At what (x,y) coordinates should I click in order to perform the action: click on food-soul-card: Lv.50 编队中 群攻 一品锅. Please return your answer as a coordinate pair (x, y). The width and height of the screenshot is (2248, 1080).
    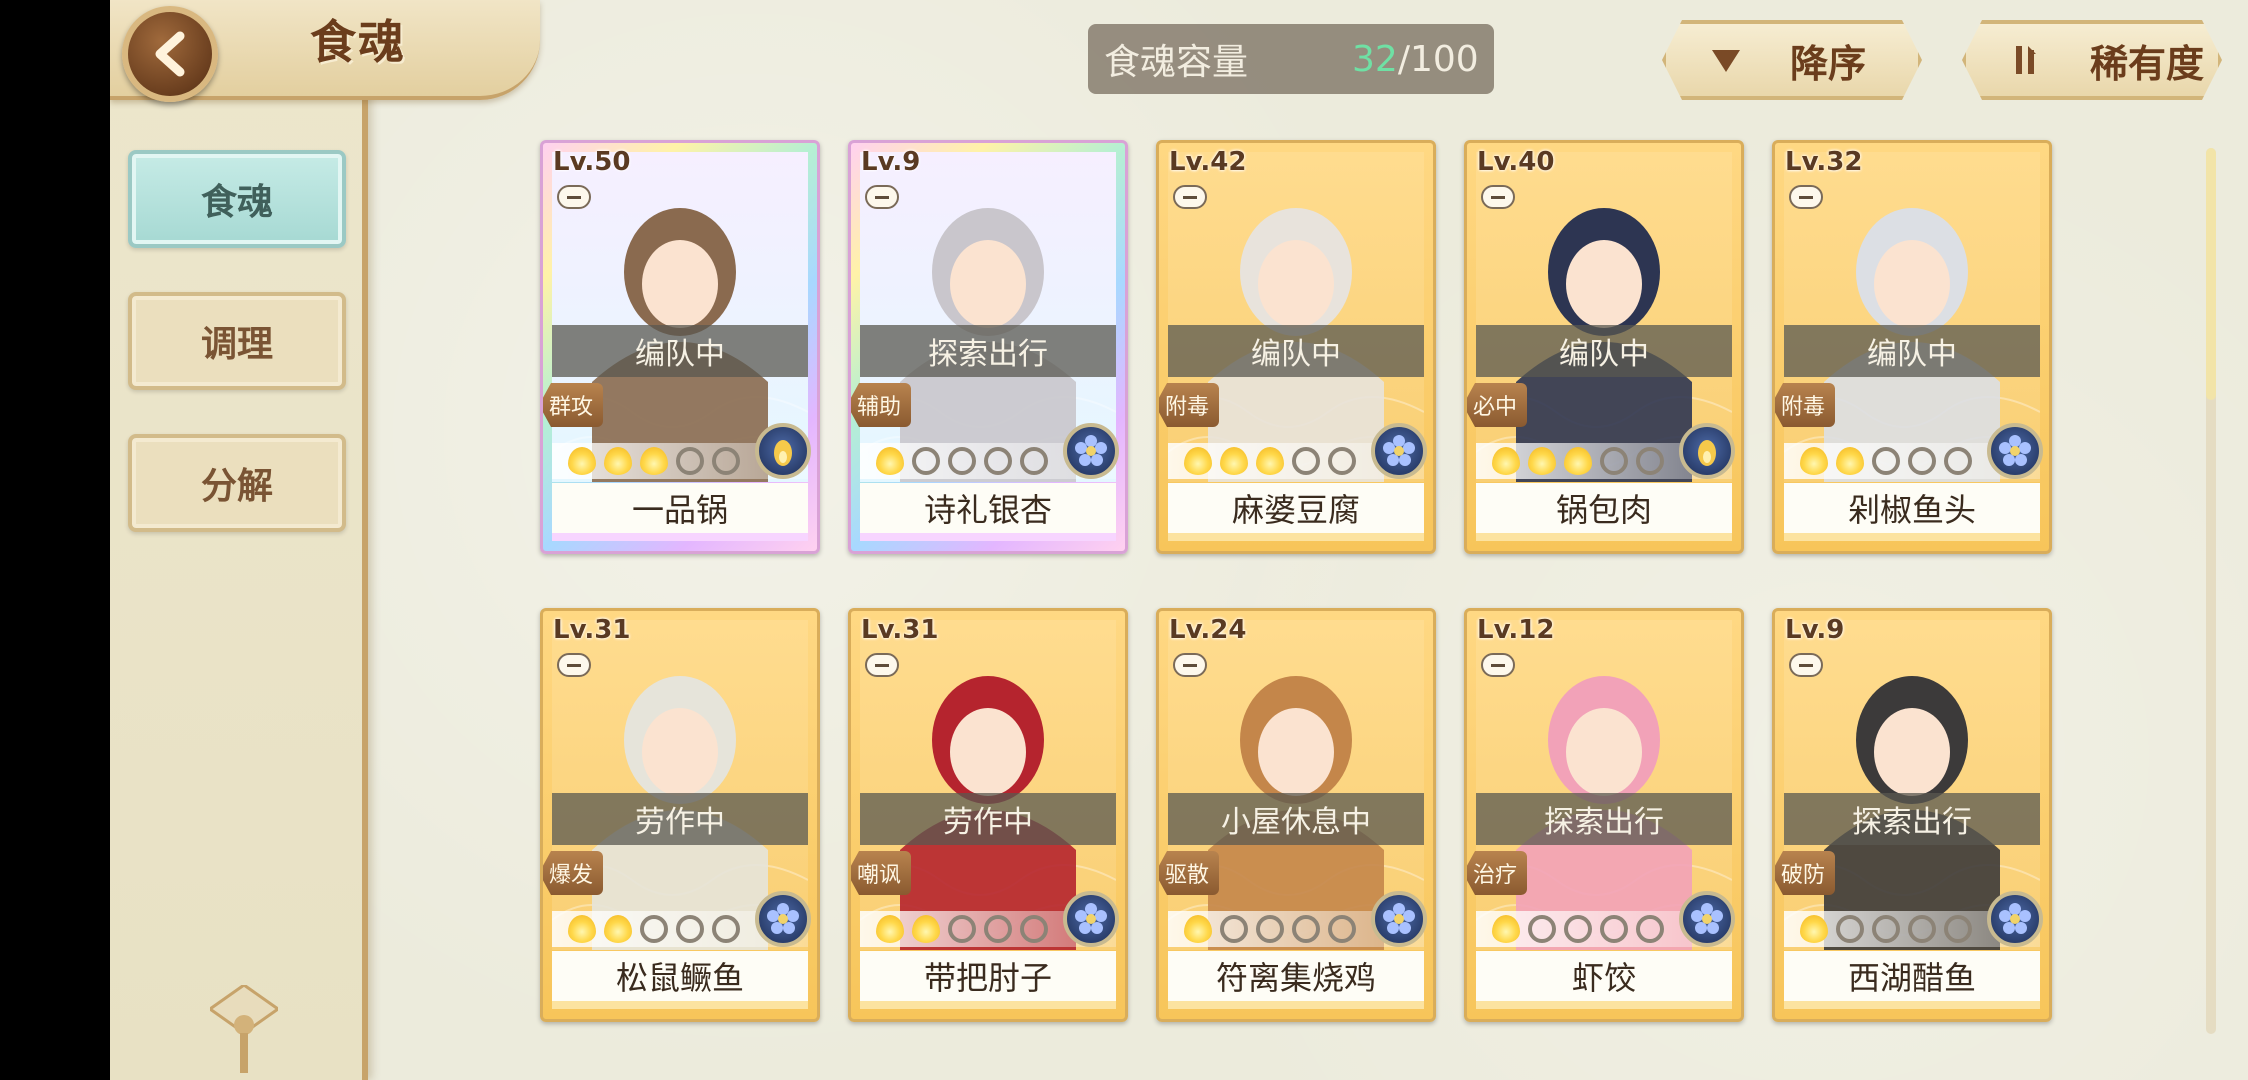
    Looking at the image, I should click on (680, 347).